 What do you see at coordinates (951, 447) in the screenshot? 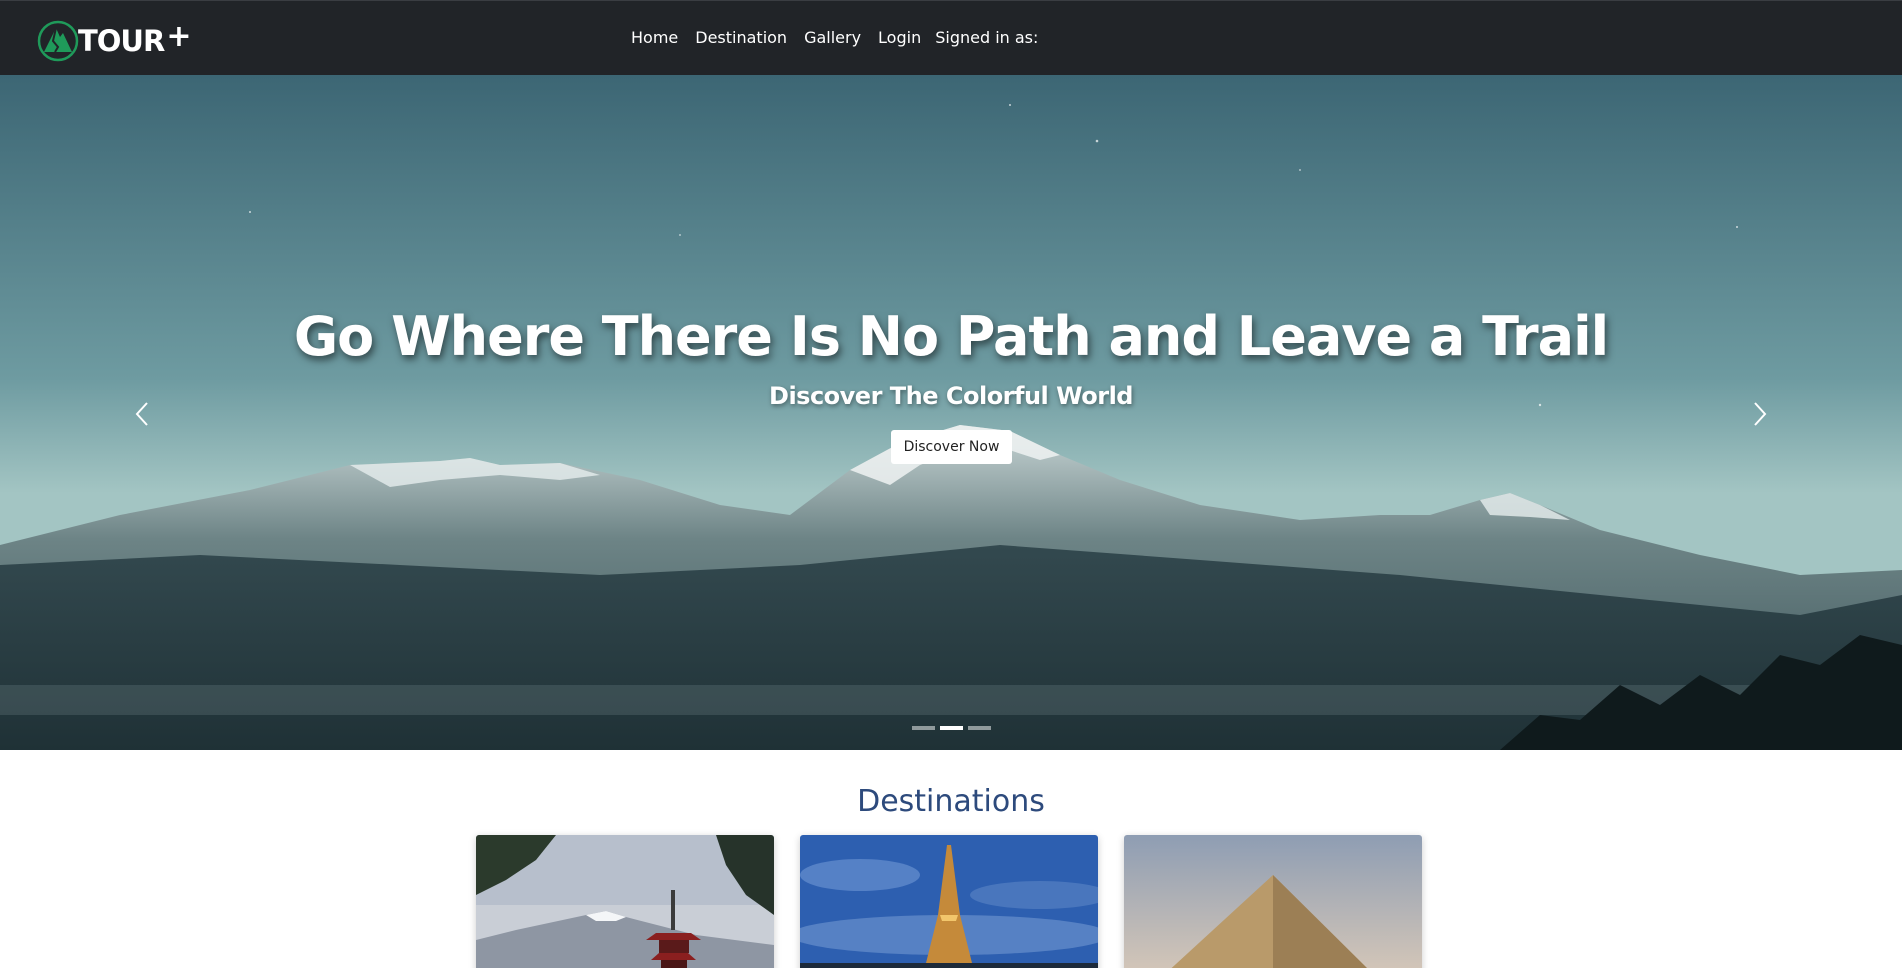
I see `discover-now-button: Discover Now` at bounding box center [951, 447].